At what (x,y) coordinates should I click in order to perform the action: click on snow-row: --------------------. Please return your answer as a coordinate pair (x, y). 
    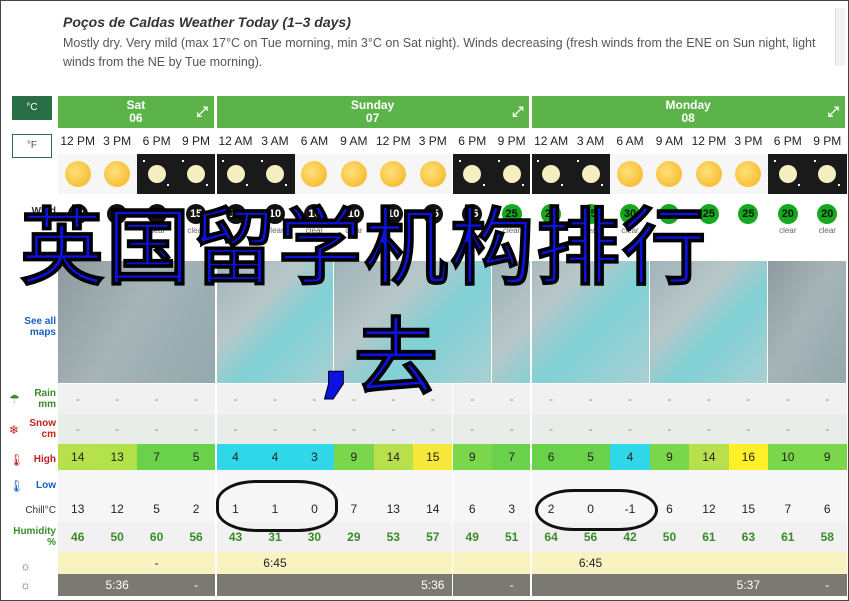
    Looking at the image, I should click on (452, 429).